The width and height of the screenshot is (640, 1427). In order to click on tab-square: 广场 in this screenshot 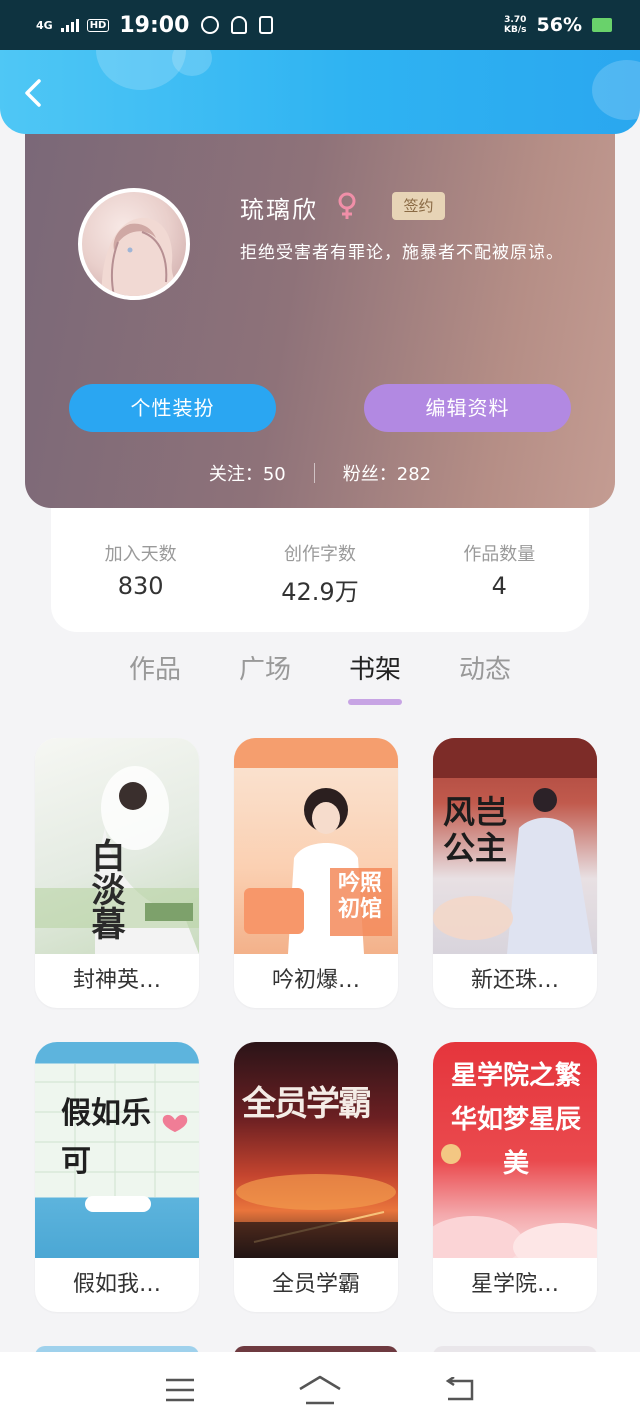, I will do `click(265, 677)`.